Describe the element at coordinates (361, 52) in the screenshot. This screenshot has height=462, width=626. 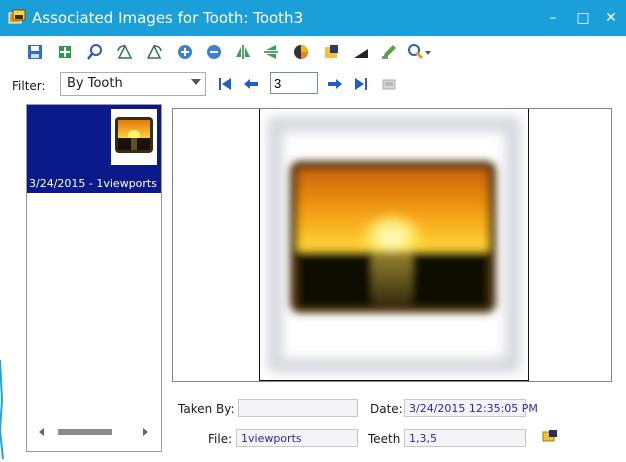
I see `brightness-icon` at that location.